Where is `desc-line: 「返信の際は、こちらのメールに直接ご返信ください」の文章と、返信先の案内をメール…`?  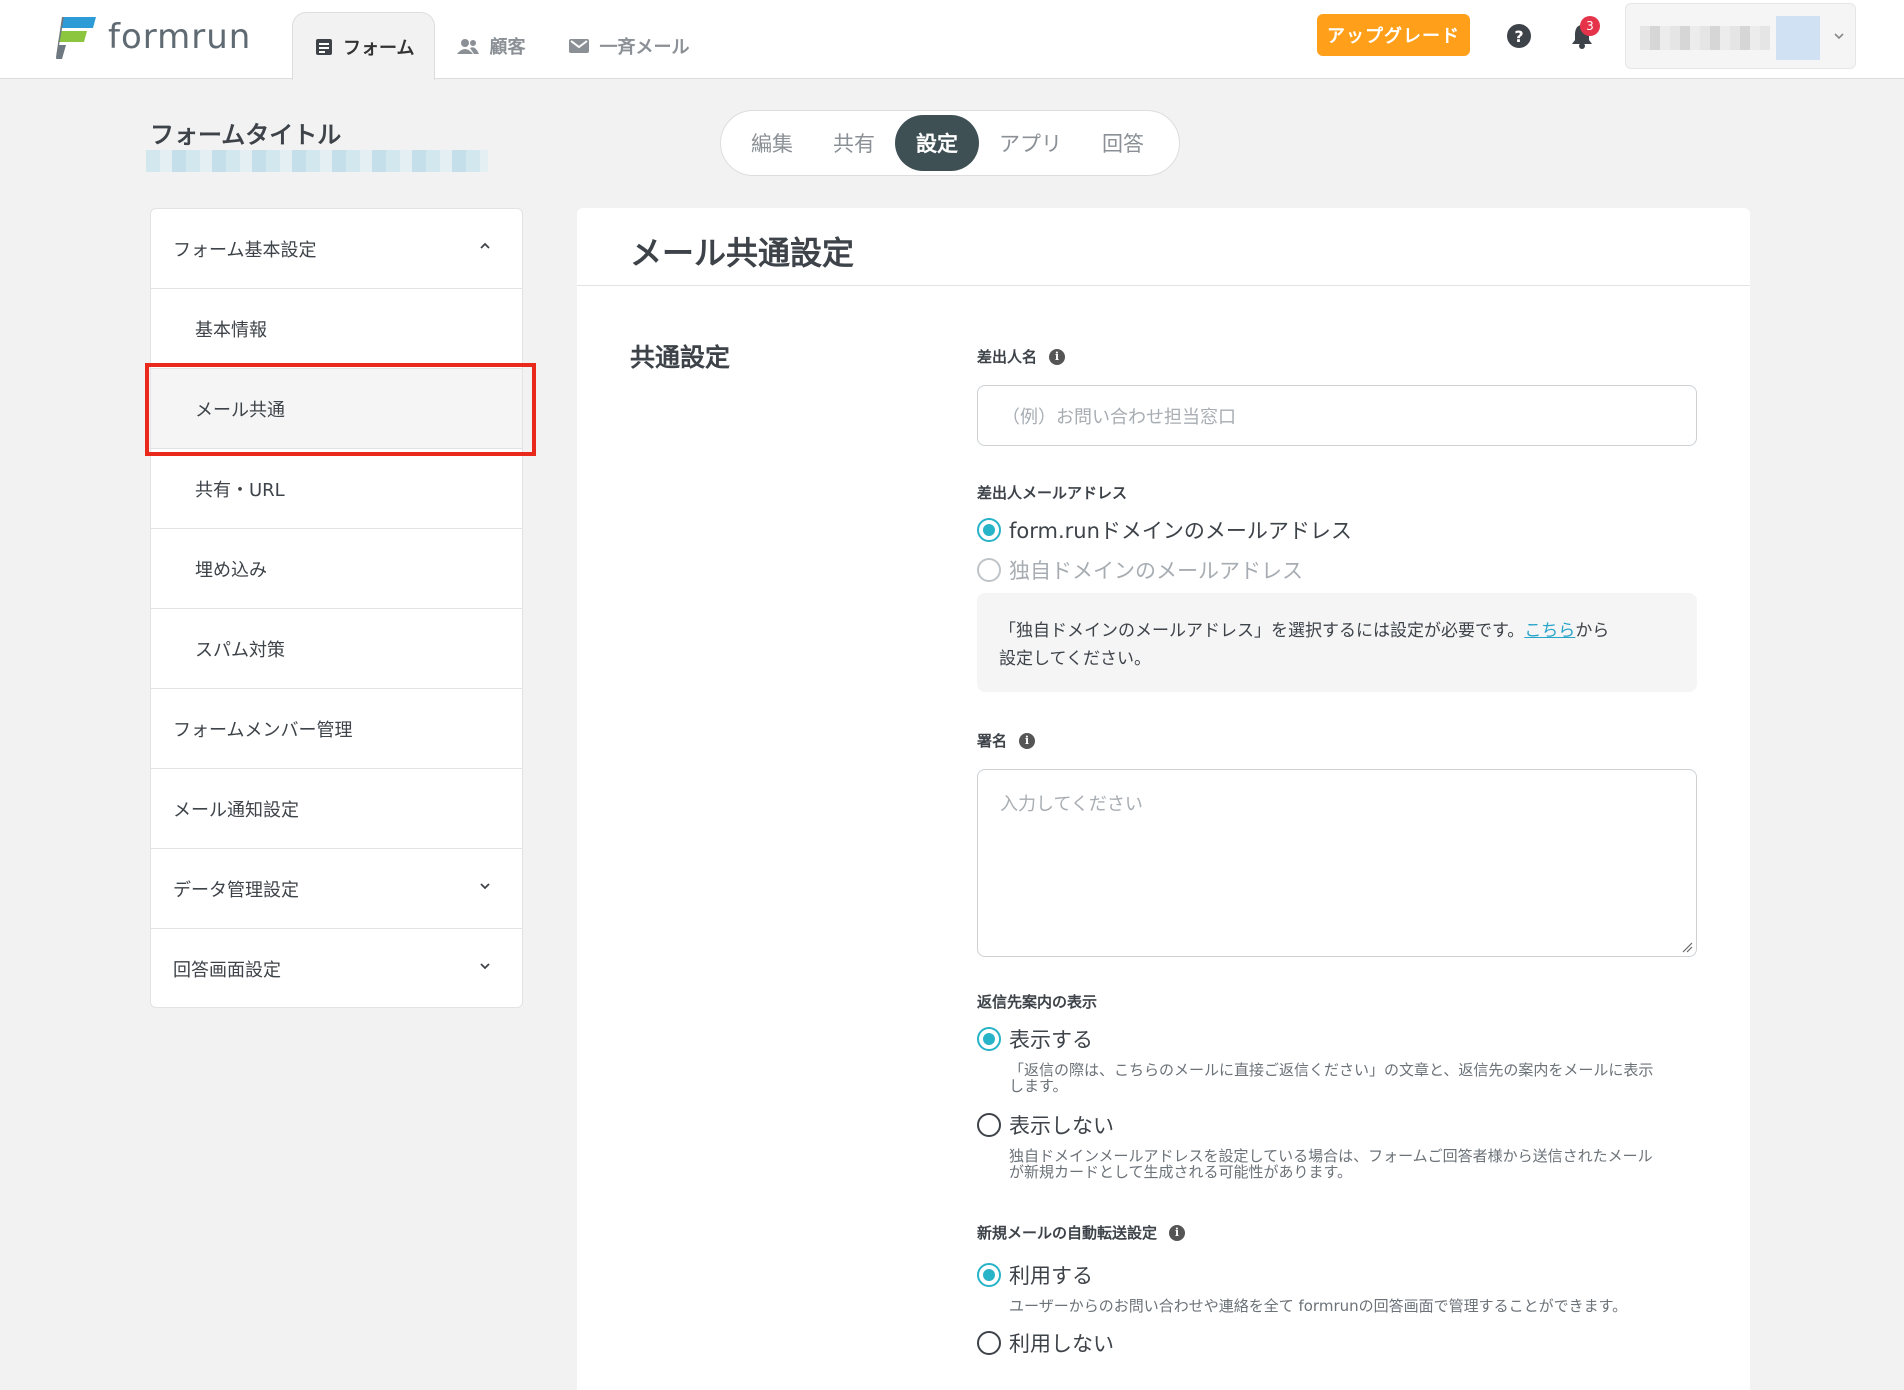 desc-line: 「返信の際は、こちらのメールに直接ご返信ください」の文章と、返信先の案内をメール… is located at coordinates (1331, 1070).